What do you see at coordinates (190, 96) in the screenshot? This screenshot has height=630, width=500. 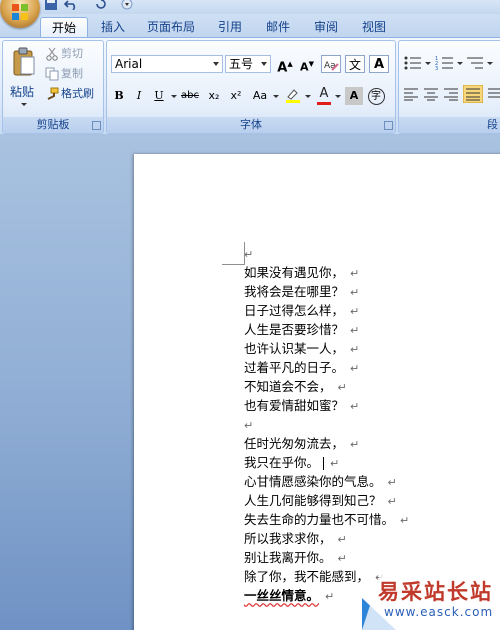 I see `strikethrough-button: abc` at bounding box center [190, 96].